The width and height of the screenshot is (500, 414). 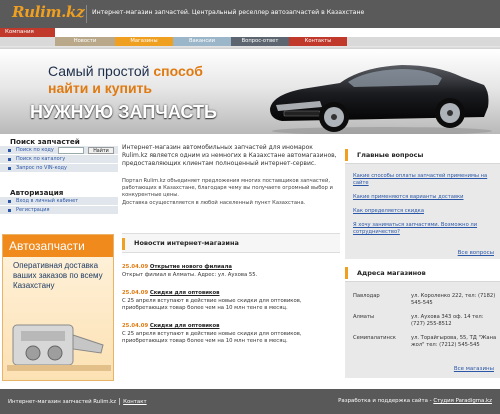 What do you see at coordinates (86, 14) in the screenshot?
I see `header-divider` at bounding box center [86, 14].